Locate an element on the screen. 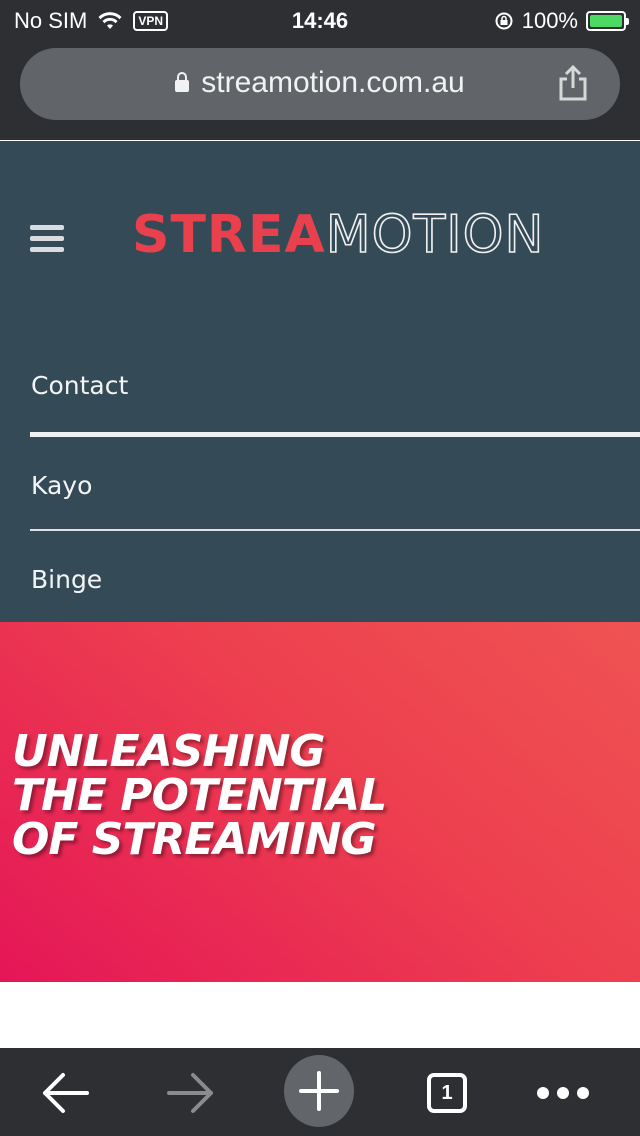 This screenshot has width=640, height=1136. forward-button is located at coordinates (191, 1093).